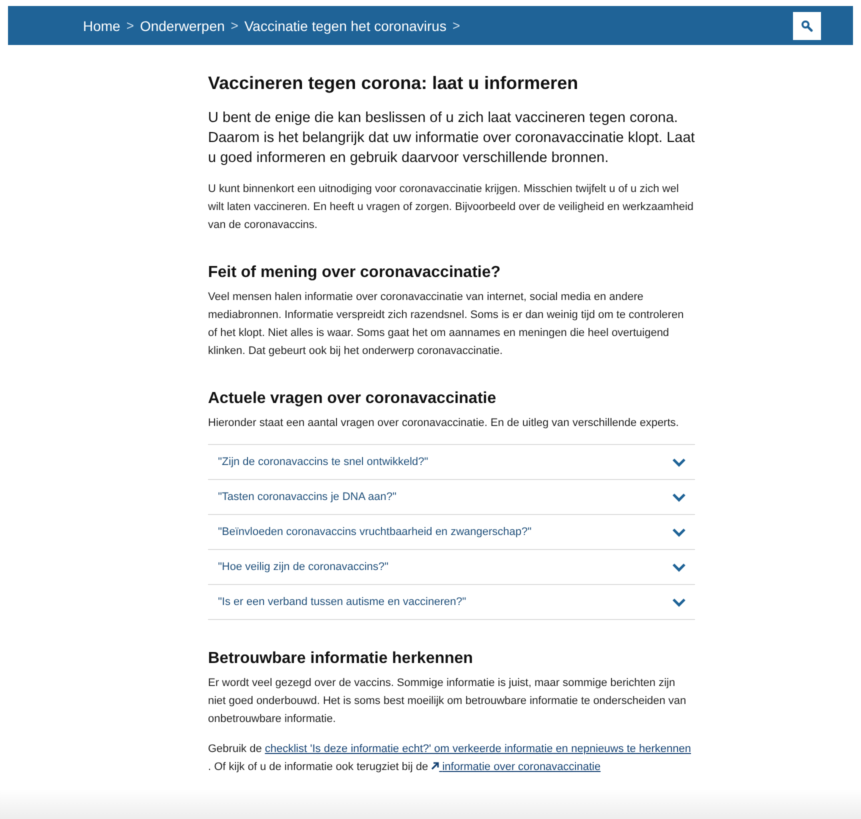 The width and height of the screenshot is (861, 819). I want to click on external-link: informatie over coronavaccinatie, so click(516, 767).